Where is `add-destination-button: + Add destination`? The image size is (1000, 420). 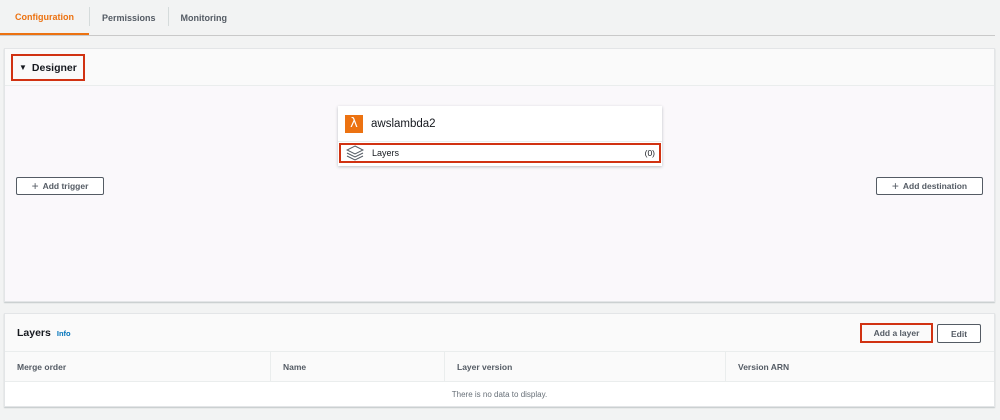
add-destination-button: + Add destination is located at coordinates (929, 186).